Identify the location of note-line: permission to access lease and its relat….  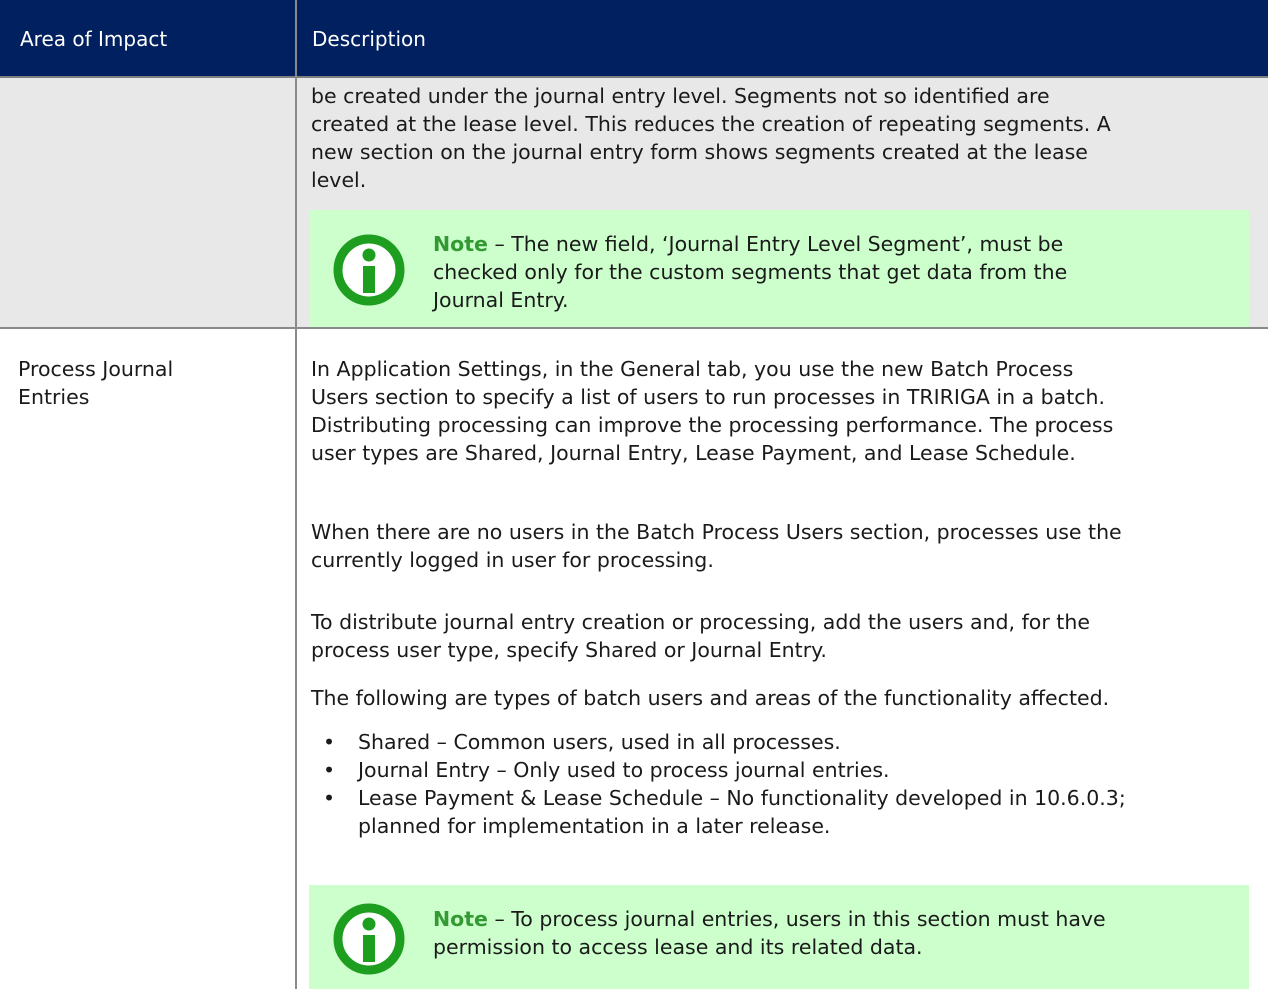
(678, 947).